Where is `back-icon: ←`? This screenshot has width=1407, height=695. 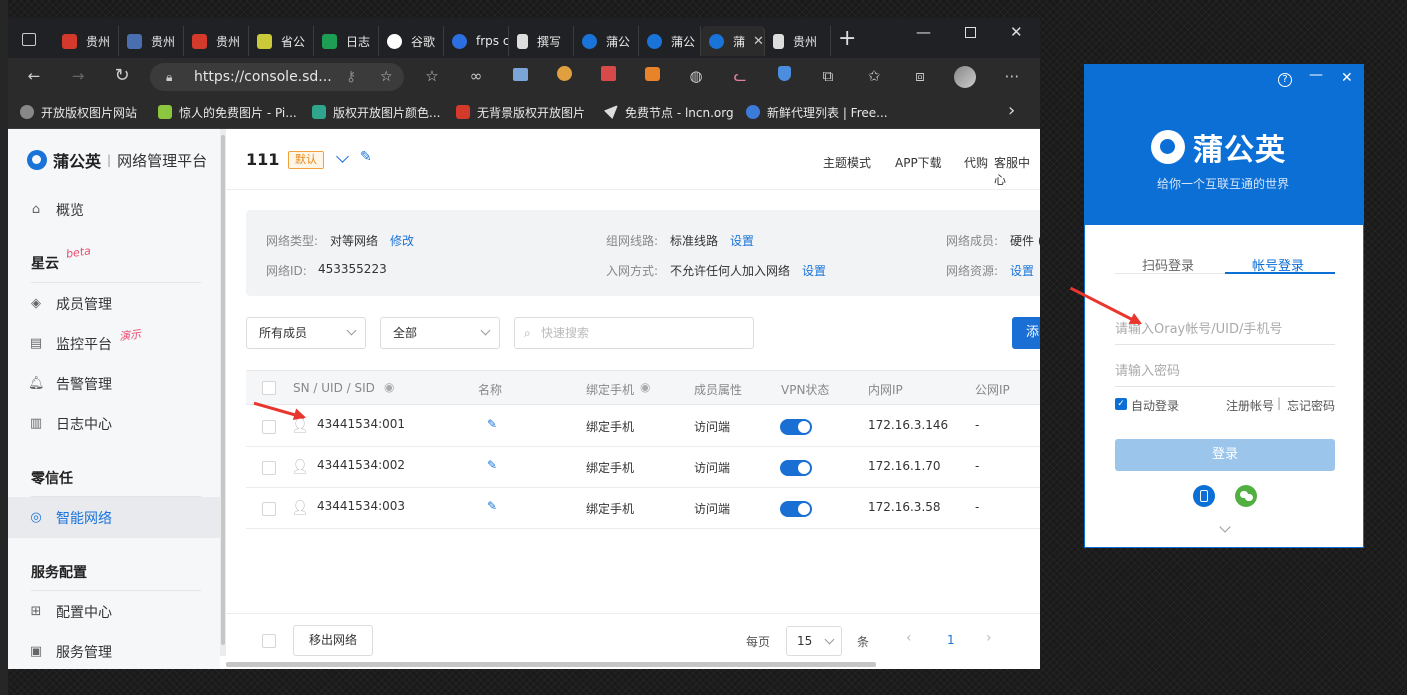 back-icon: ← is located at coordinates (34, 76).